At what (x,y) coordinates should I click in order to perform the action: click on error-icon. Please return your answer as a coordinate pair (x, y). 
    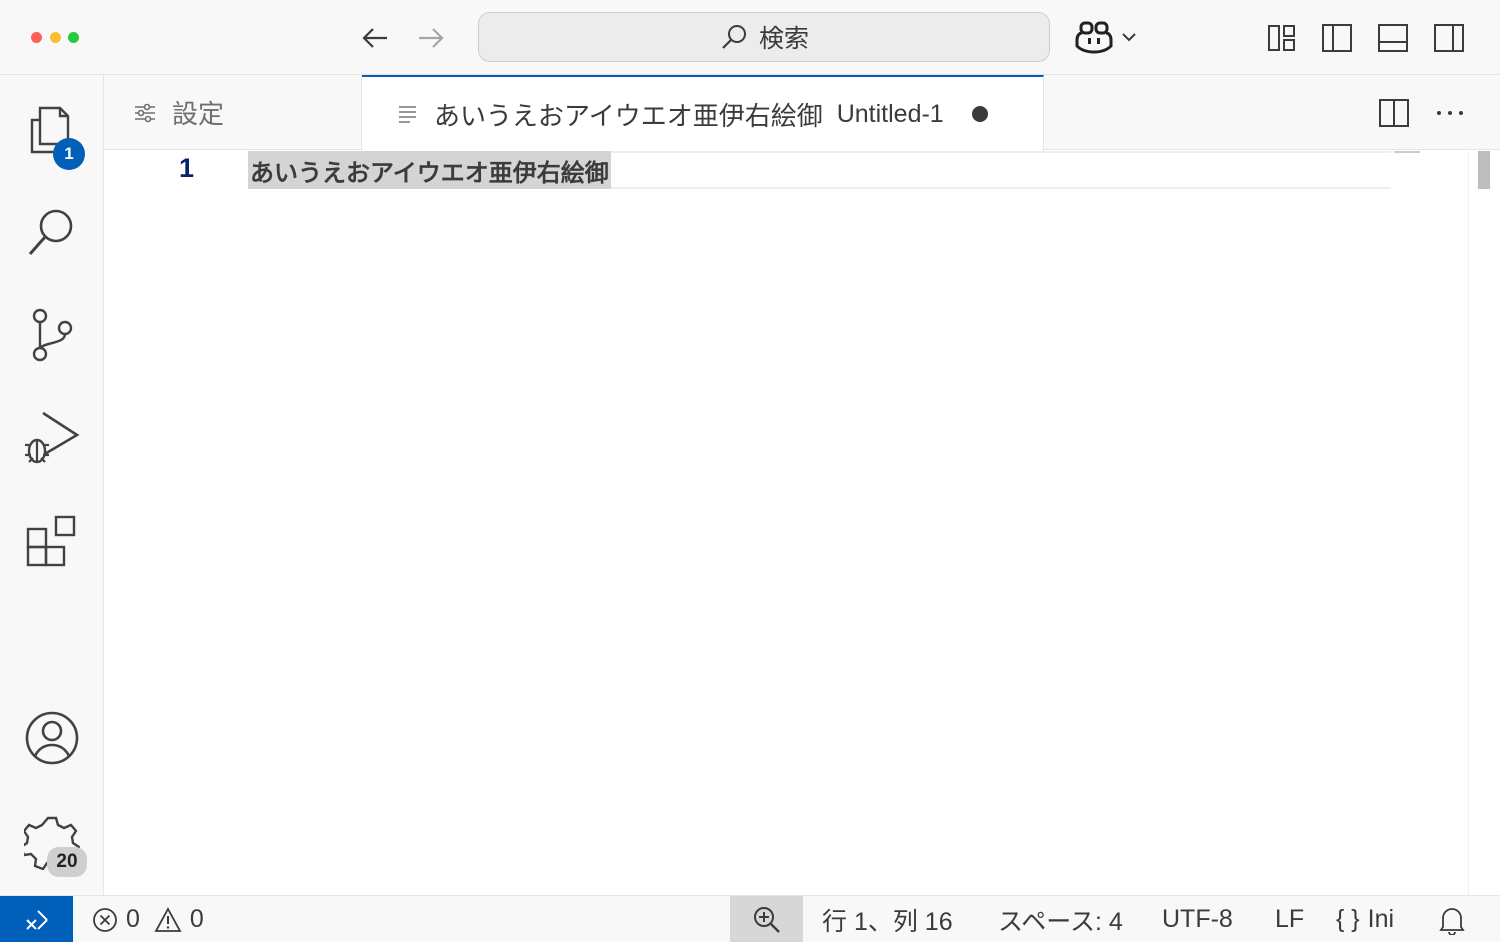
    Looking at the image, I should click on (105, 919).